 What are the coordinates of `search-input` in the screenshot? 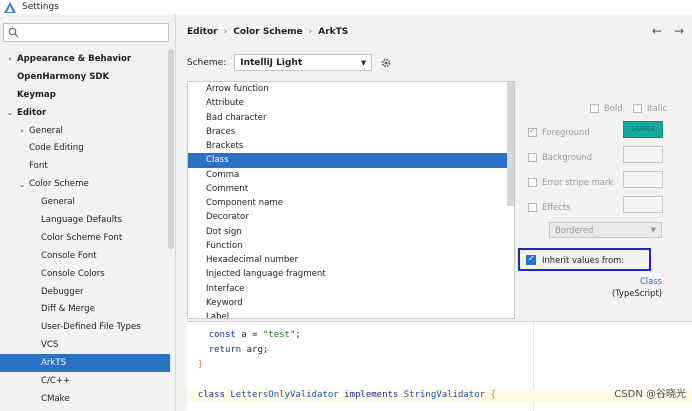 It's located at (86, 32).